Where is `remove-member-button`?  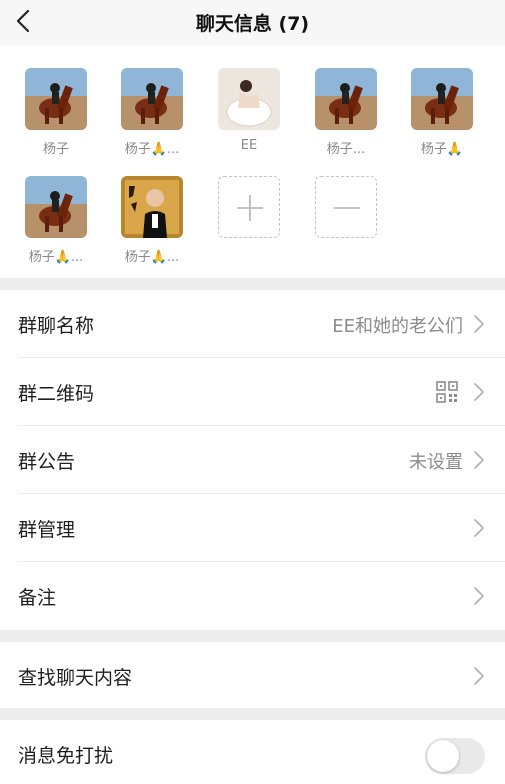
remove-member-button is located at coordinates (346, 207).